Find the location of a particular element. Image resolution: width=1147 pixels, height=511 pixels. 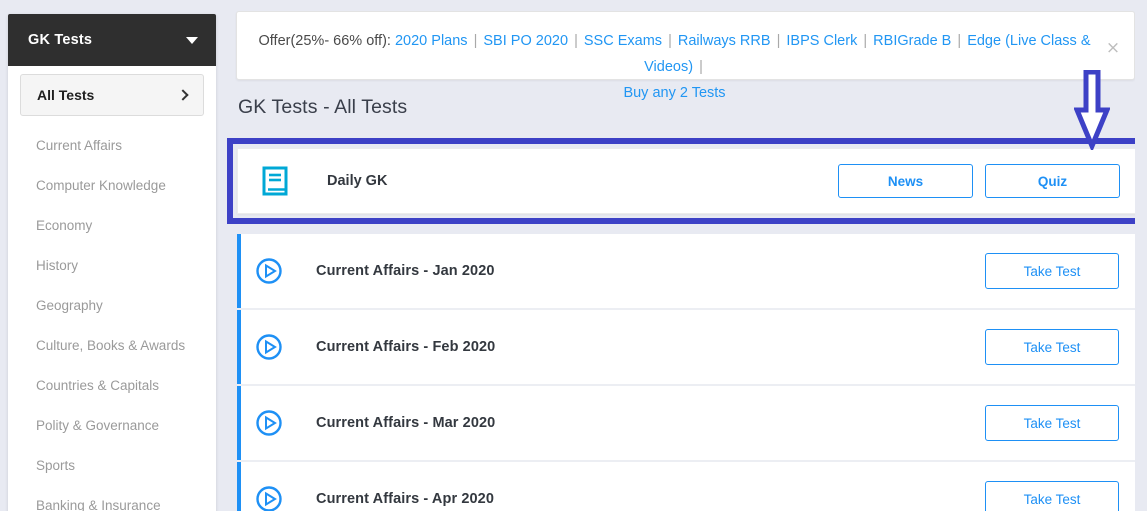

sidebar-item-label: Banking & Insurance is located at coordinates (98, 504).